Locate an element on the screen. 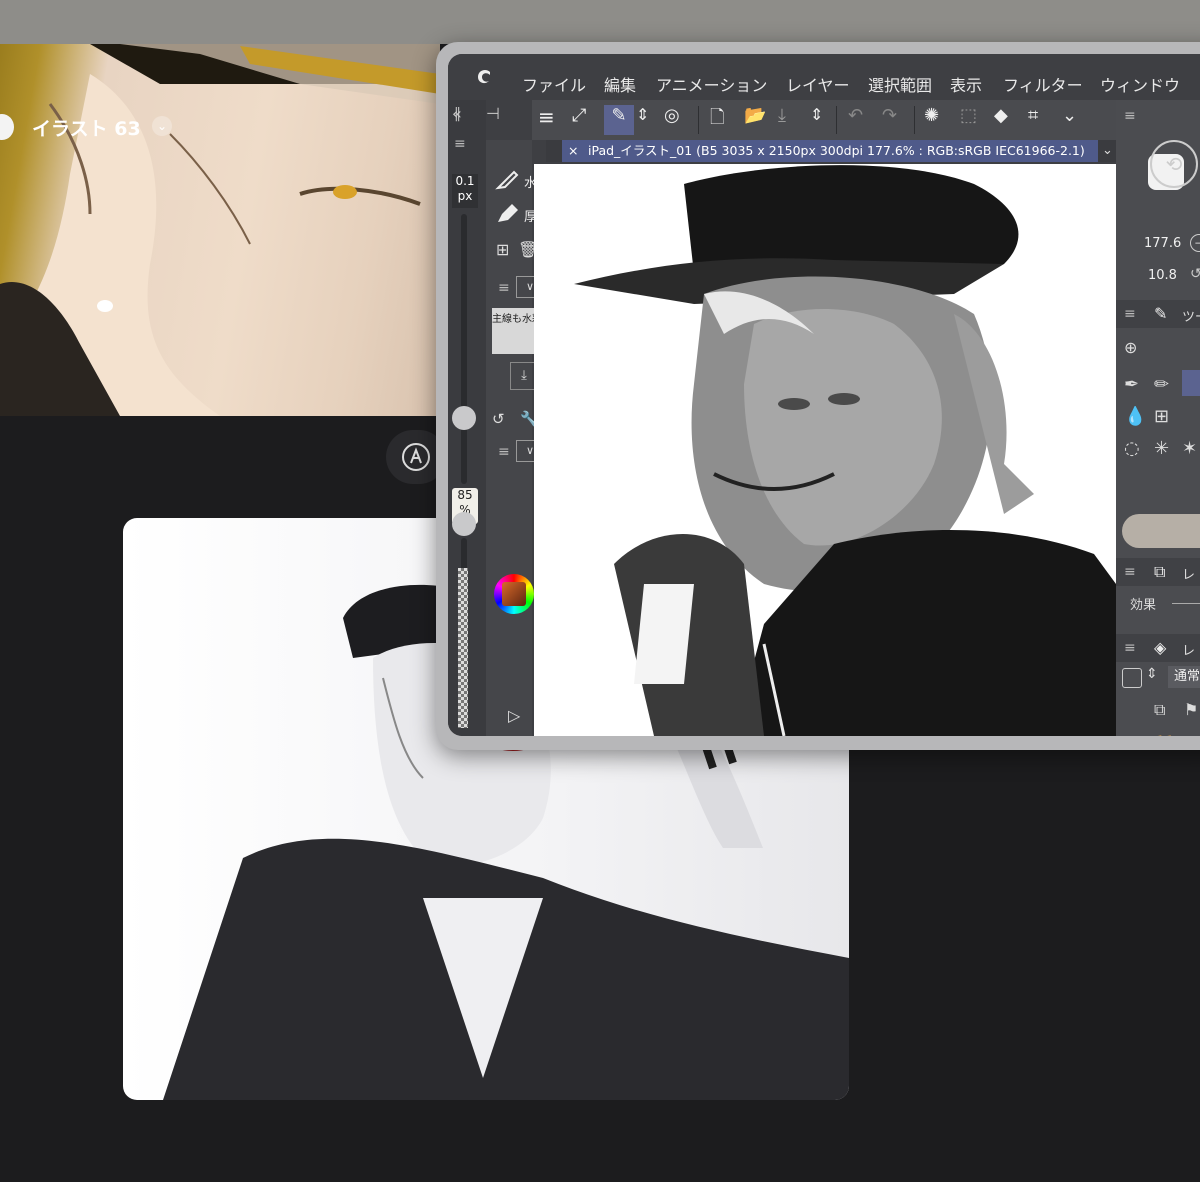 Image resolution: width=1200 pixels, height=1182 pixels. opacity-knob is located at coordinates (464, 524).